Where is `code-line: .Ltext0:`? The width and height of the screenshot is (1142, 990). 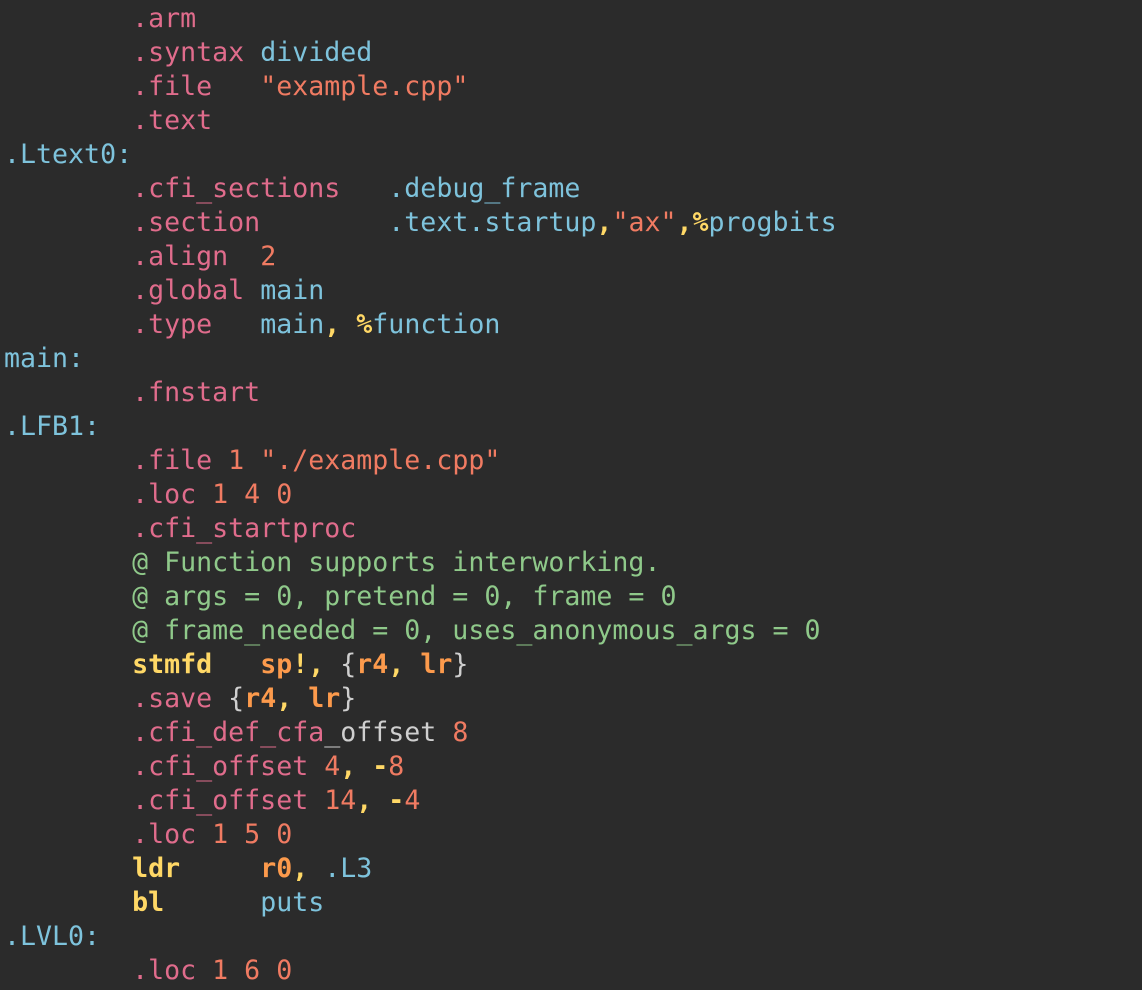
code-line: .Ltext0: is located at coordinates (420, 155).